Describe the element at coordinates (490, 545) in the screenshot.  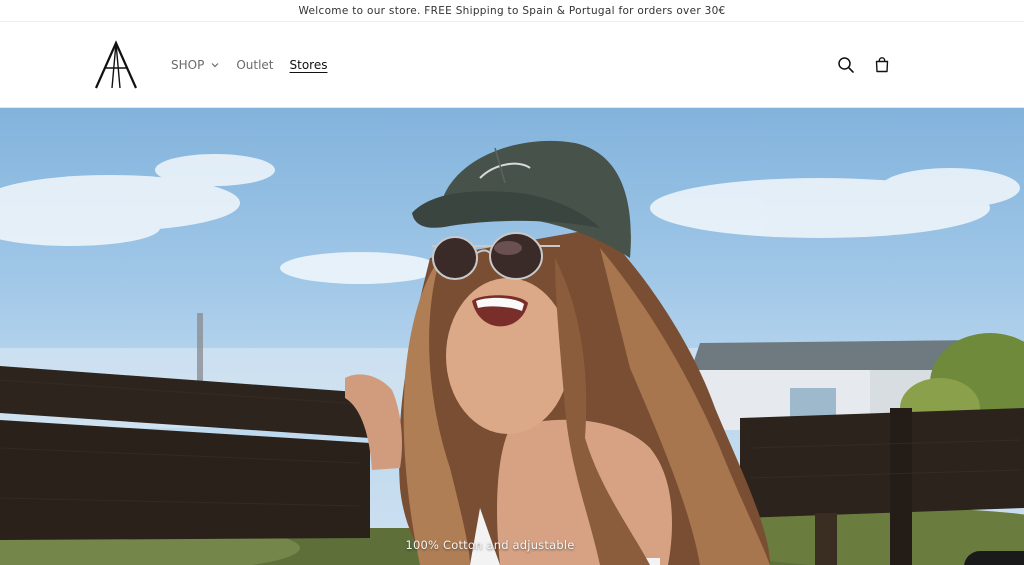
I see `hero-caption: 100% Cotton and adjustable` at that location.